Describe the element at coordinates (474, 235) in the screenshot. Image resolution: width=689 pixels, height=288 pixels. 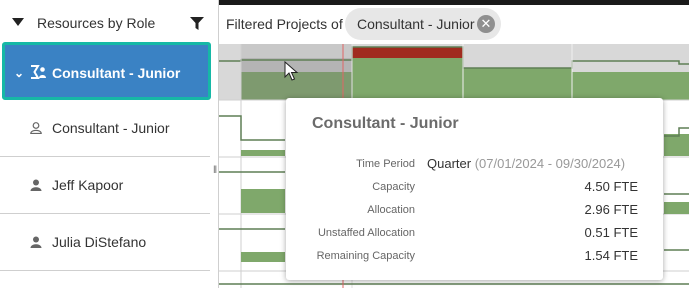
I see `tooltip-row-unstaffed-allocation: Unstaffed Allocation 0.51 FTE` at that location.